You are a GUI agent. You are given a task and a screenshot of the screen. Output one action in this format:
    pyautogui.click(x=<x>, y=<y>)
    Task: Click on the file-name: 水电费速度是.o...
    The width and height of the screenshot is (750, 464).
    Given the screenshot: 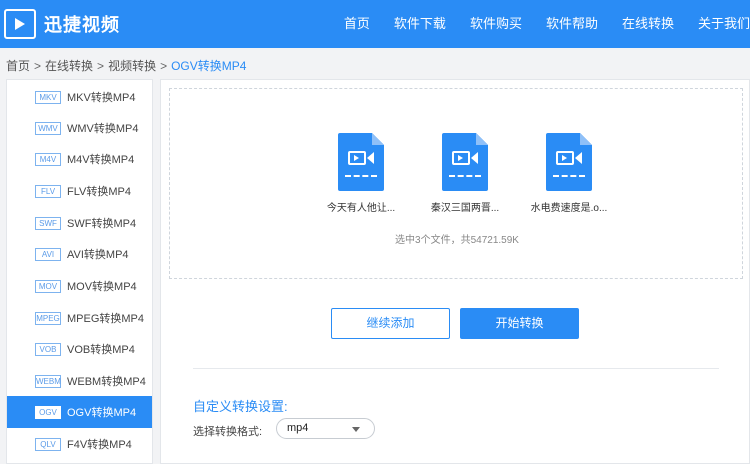 What is the action you would take?
    pyautogui.click(x=569, y=208)
    